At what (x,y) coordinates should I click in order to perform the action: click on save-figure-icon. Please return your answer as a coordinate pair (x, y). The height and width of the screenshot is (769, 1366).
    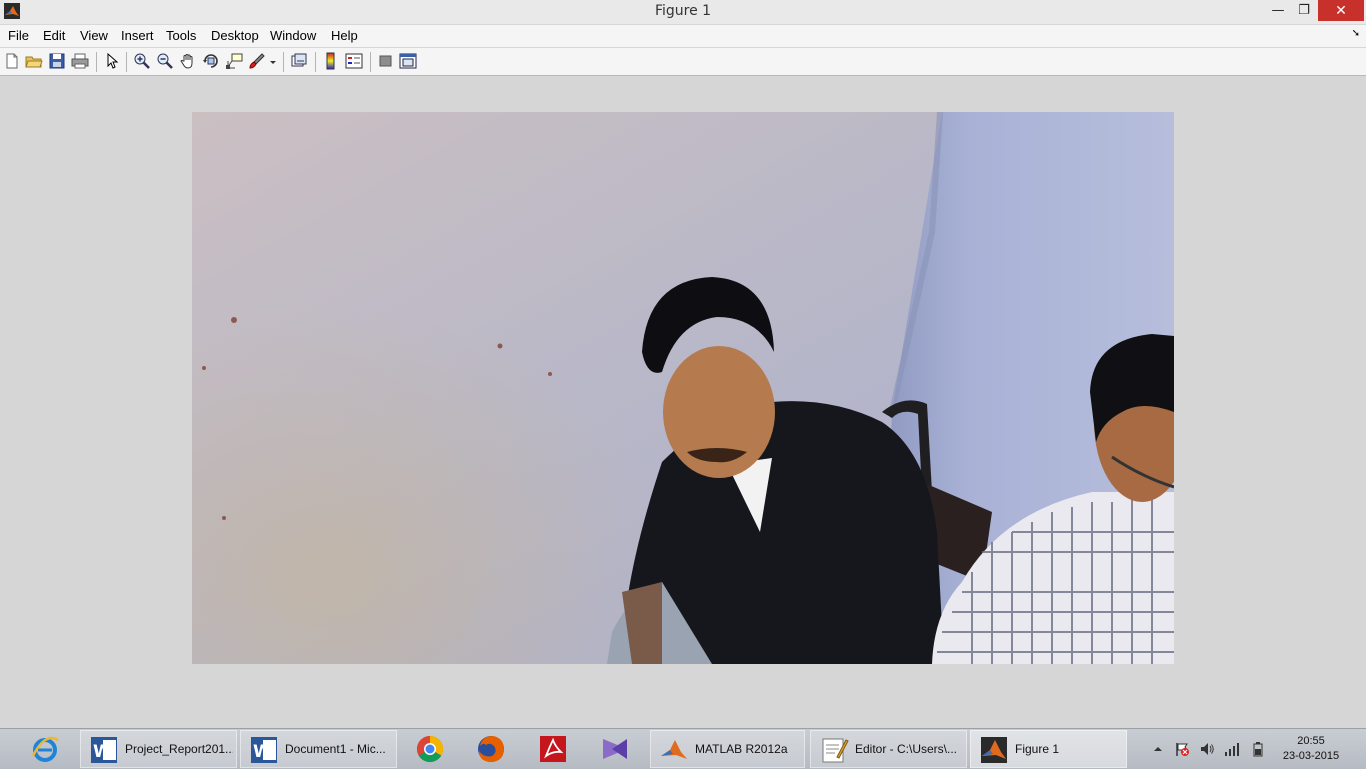
    Looking at the image, I should click on (57, 61).